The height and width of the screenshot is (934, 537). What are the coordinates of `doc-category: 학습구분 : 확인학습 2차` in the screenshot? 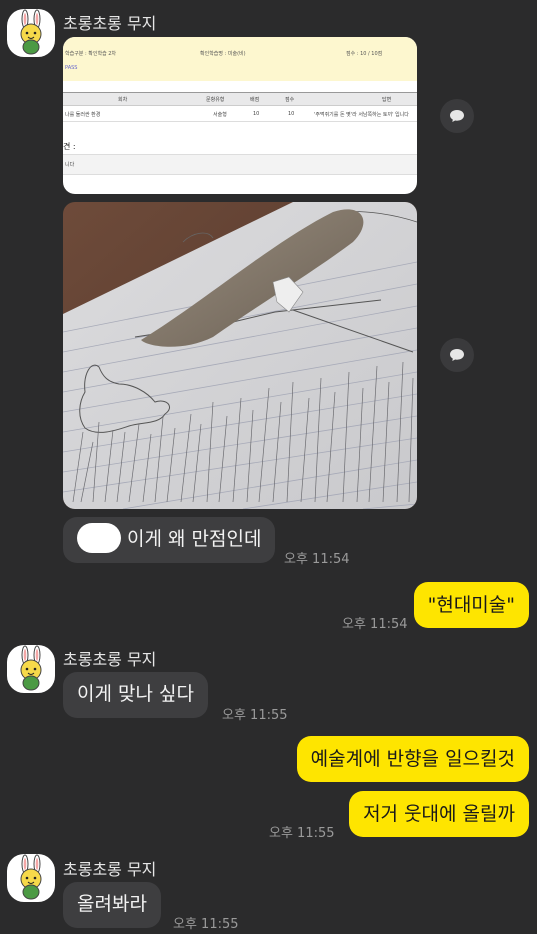 It's located at (91, 54).